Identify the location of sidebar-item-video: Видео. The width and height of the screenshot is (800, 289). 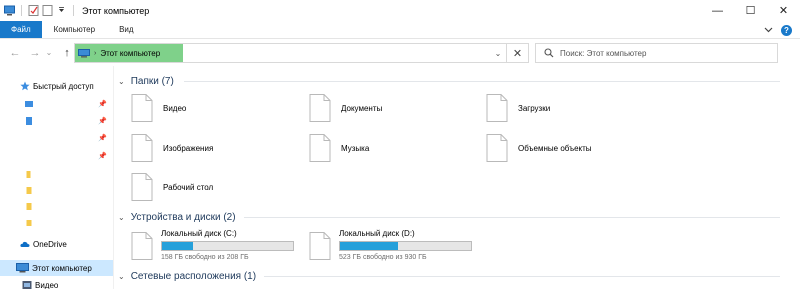
(56, 283).